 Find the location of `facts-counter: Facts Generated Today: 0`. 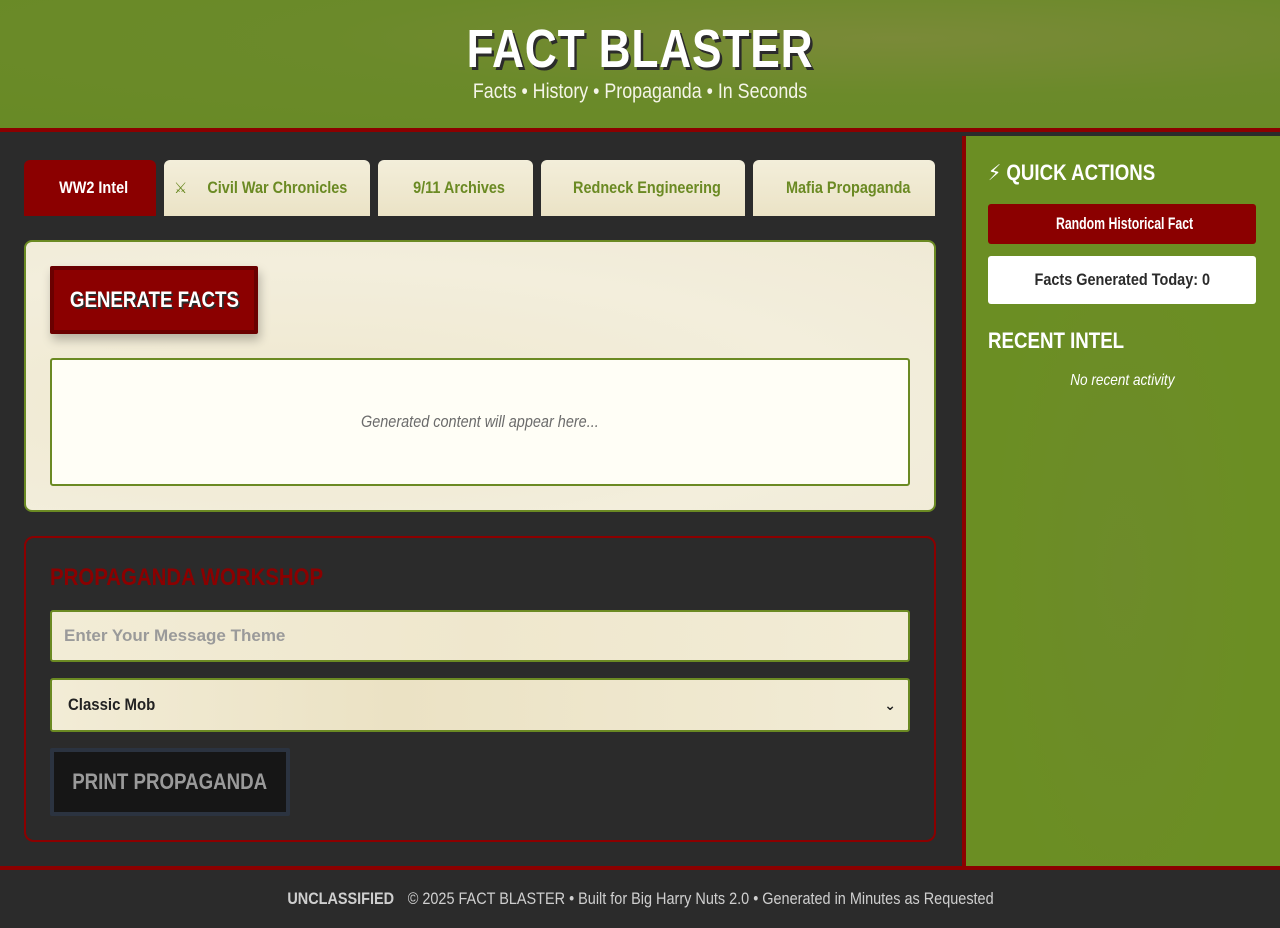

facts-counter: Facts Generated Today: 0 is located at coordinates (1122, 280).